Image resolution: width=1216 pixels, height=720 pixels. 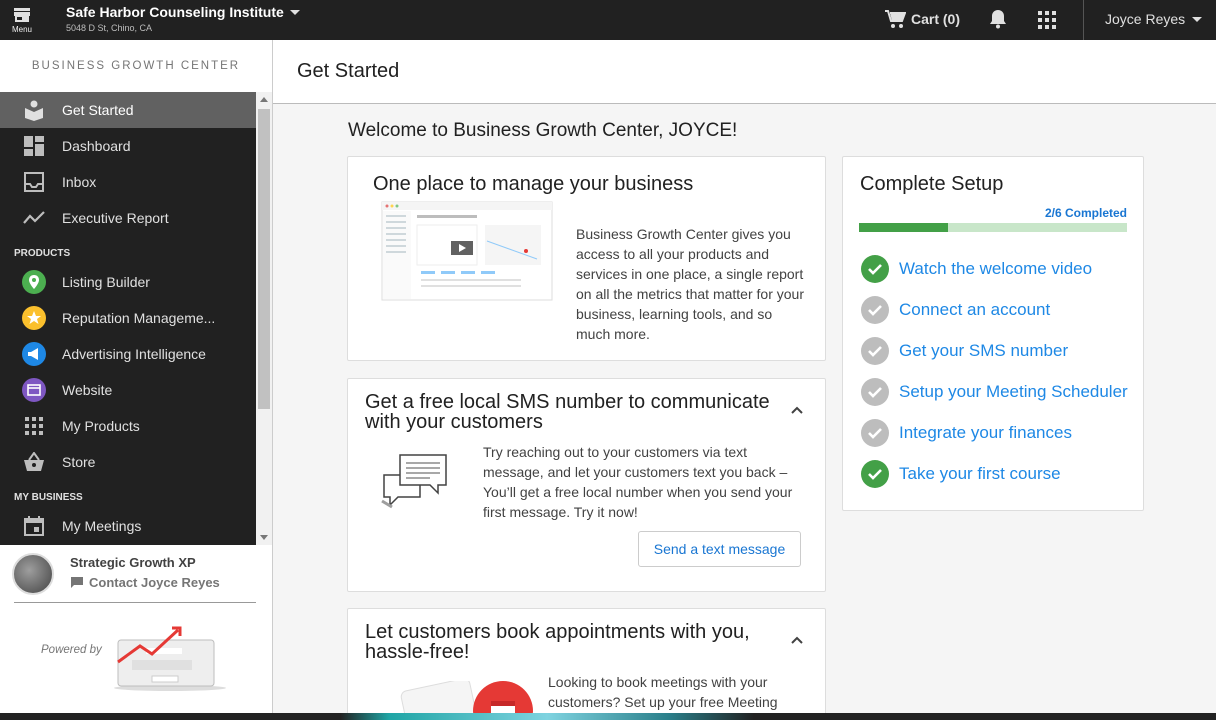 What do you see at coordinates (101, 426) in the screenshot?
I see `sidebar-item-label: My Products` at bounding box center [101, 426].